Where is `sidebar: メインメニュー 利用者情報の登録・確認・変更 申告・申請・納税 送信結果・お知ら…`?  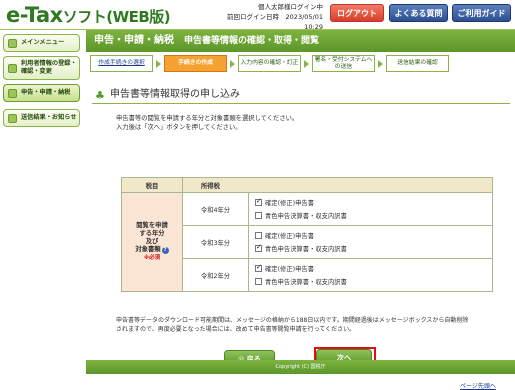
sidebar: メインメニュー 利用者情報の登録・確認・変更 申告・申請・納税 送信結果・お知ら… is located at coordinates (41, 202).